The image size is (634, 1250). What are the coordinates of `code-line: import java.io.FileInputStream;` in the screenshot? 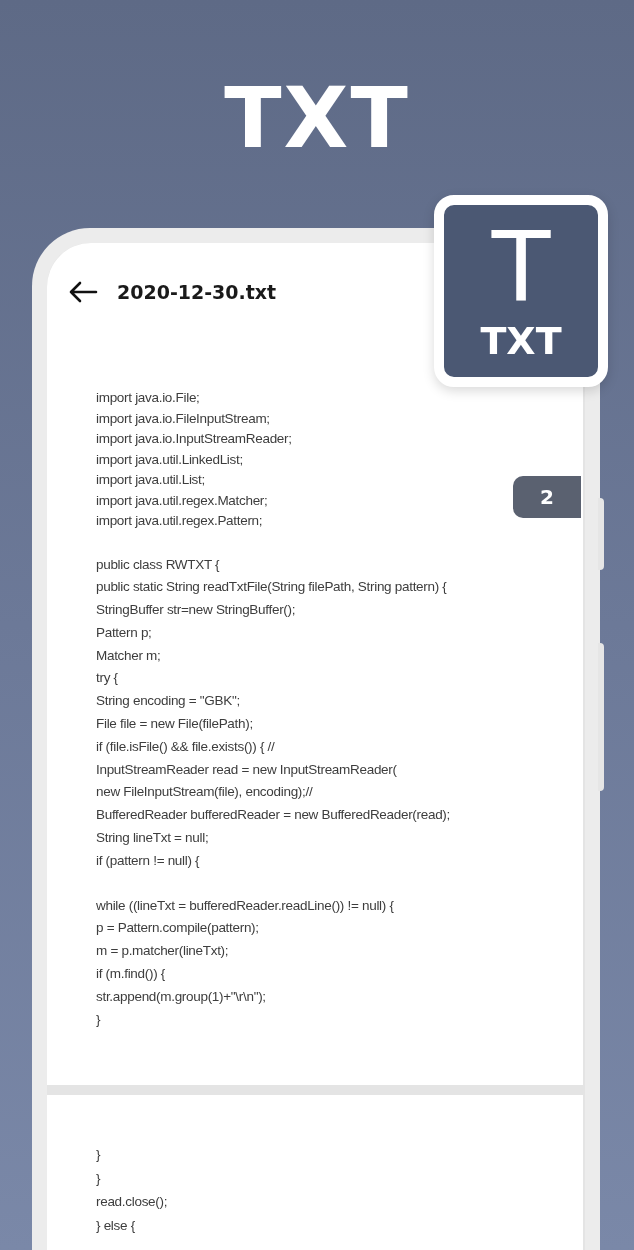 It's located at (183, 418).